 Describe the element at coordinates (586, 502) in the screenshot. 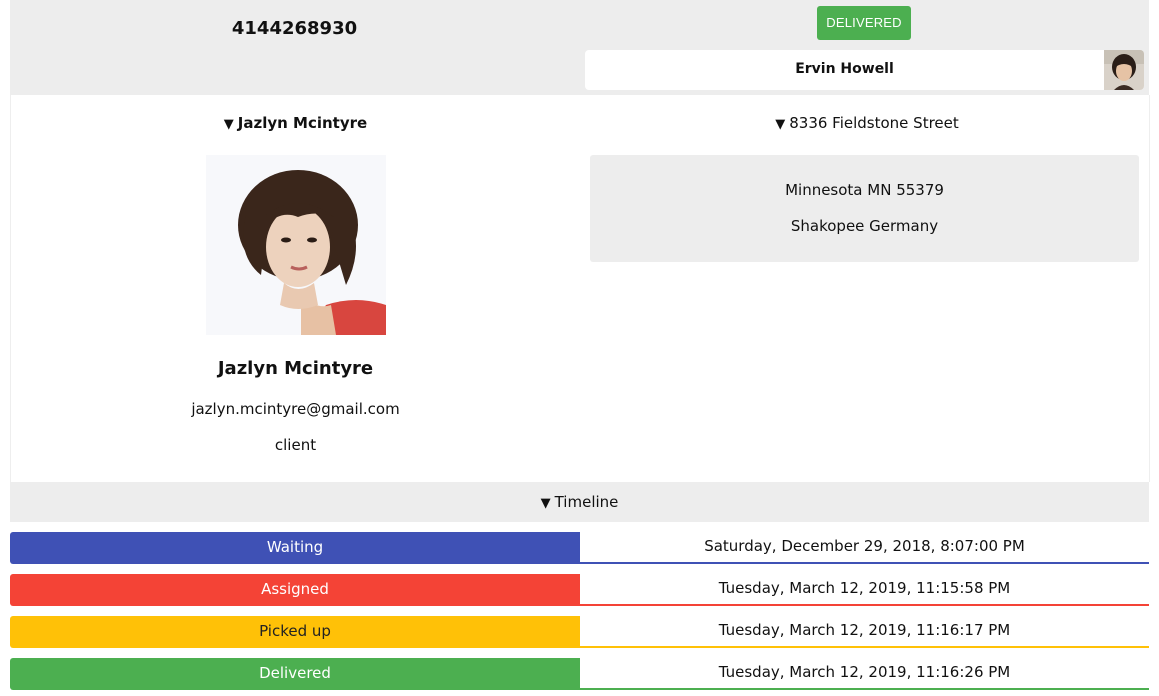

I see `timeline-title: Timeline` at that location.